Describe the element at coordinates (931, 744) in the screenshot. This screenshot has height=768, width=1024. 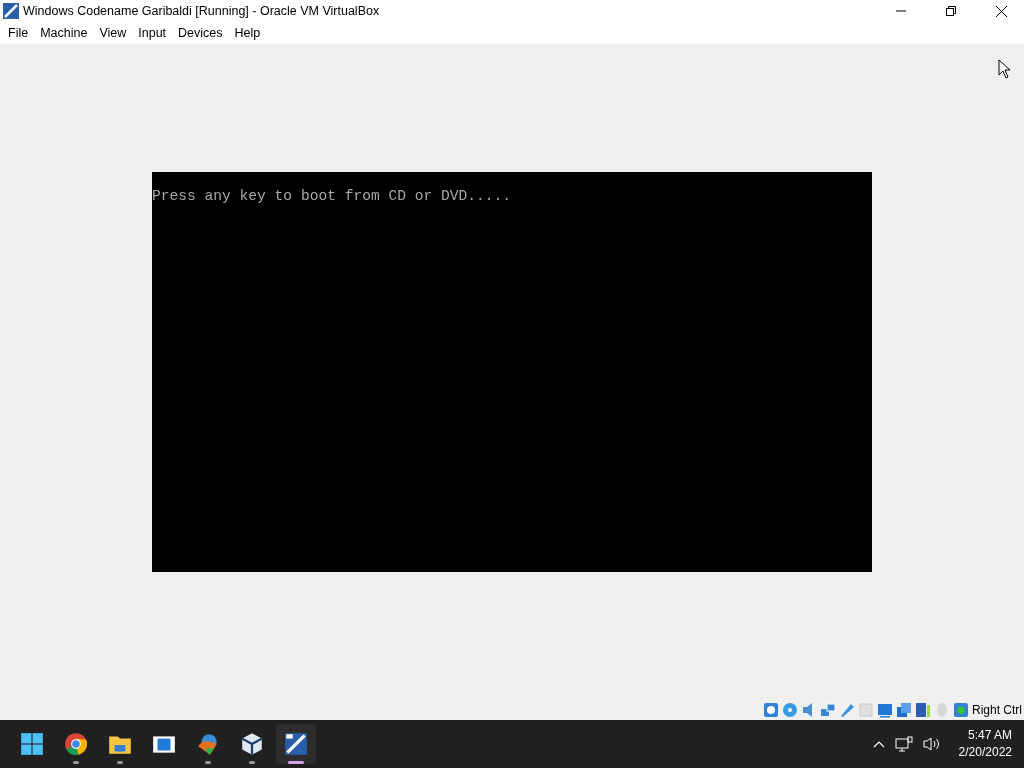
I see `volume-icon` at that location.